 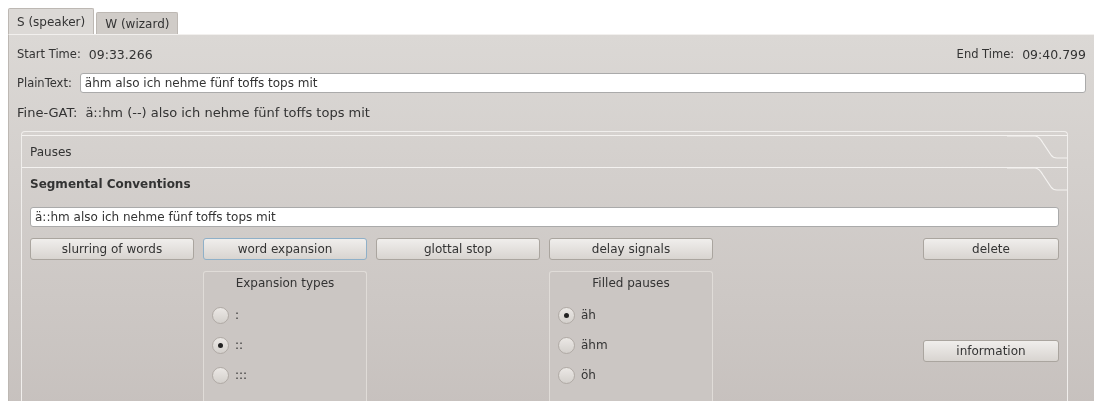 What do you see at coordinates (241, 375) in the screenshot?
I see `option-label: :::` at bounding box center [241, 375].